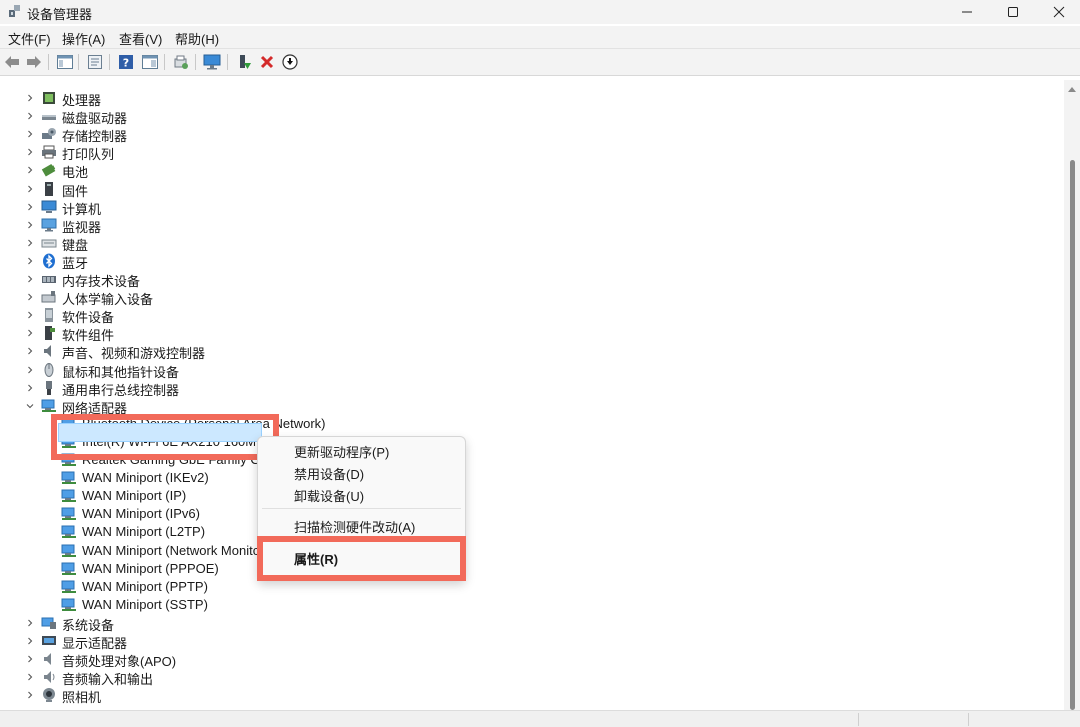 Image resolution: width=1080 pixels, height=727 pixels. Describe the element at coordinates (60, 14) in the screenshot. I see `window-title: 设备管理器` at that location.